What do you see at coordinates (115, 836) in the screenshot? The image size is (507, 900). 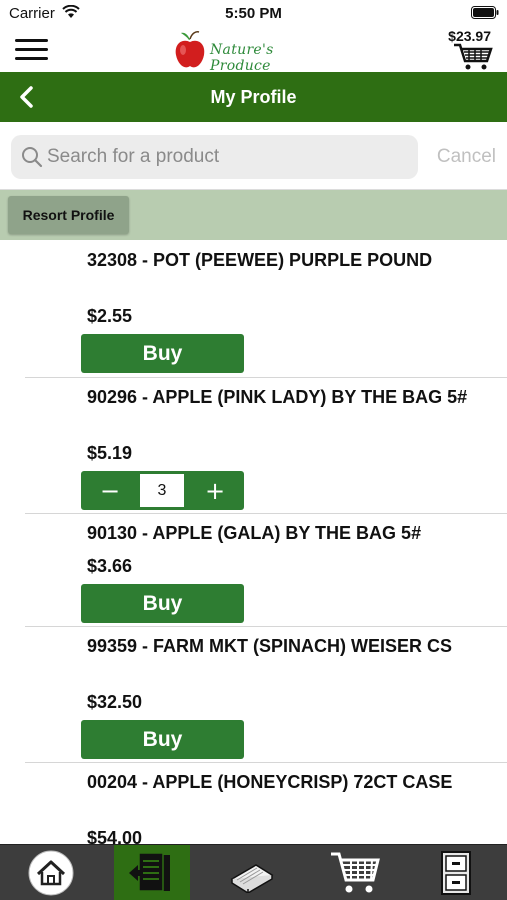 I see `product-price: $54.00` at bounding box center [115, 836].